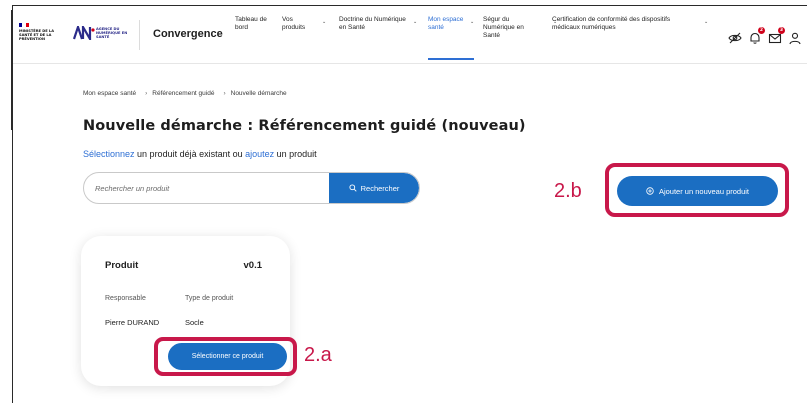 This screenshot has width=807, height=403. Describe the element at coordinates (209, 298) in the screenshot. I see `product-type-label: Type de produit` at that location.